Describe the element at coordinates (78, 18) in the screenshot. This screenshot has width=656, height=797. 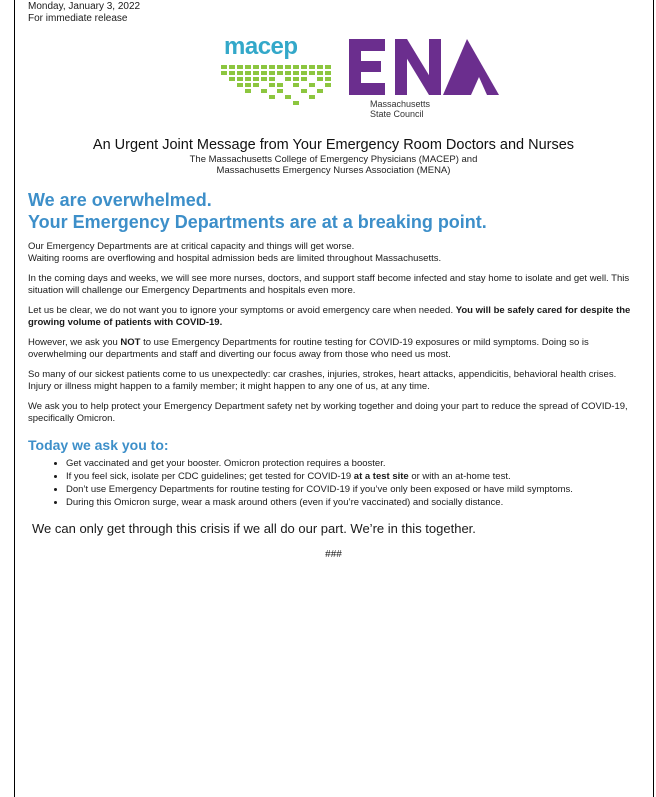
I see `release-note: For immediate release` at that location.